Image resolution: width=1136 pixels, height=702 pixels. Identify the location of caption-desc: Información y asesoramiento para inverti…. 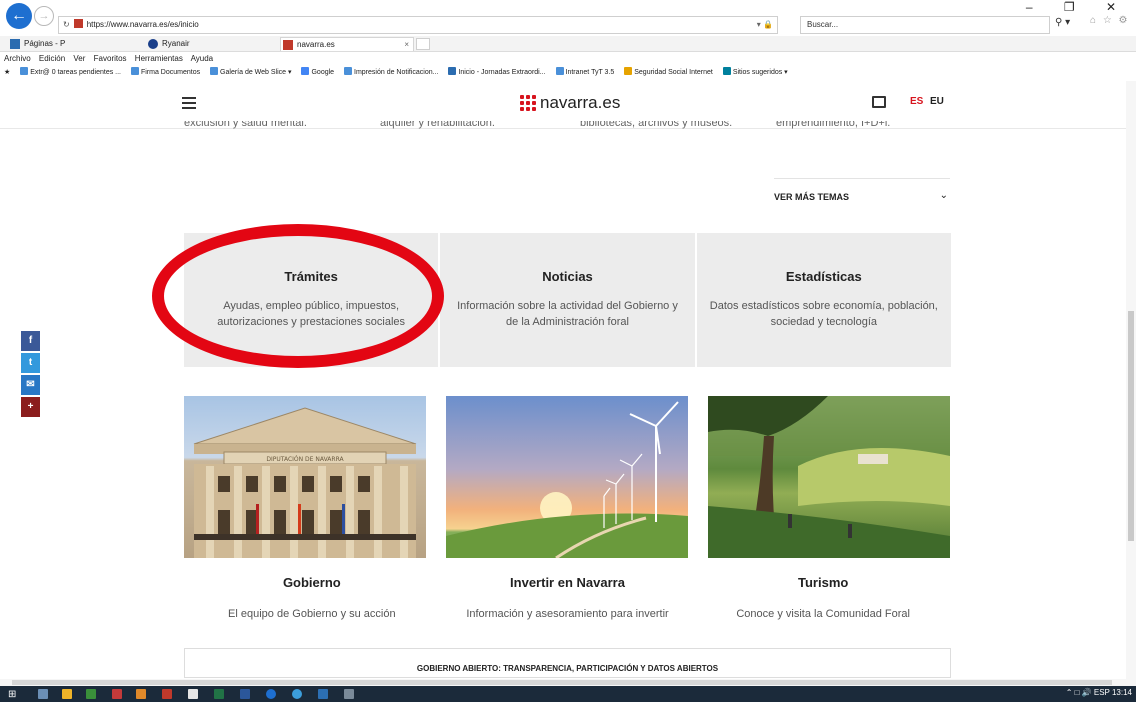
(567, 614).